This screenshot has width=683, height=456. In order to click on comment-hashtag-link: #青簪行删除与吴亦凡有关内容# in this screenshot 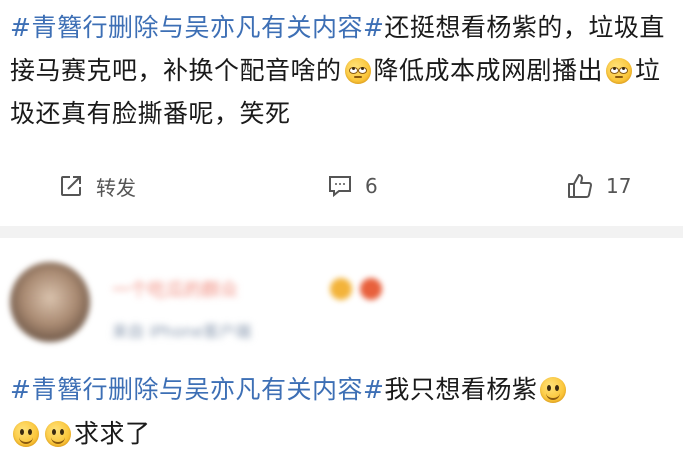, I will do `click(197, 389)`.